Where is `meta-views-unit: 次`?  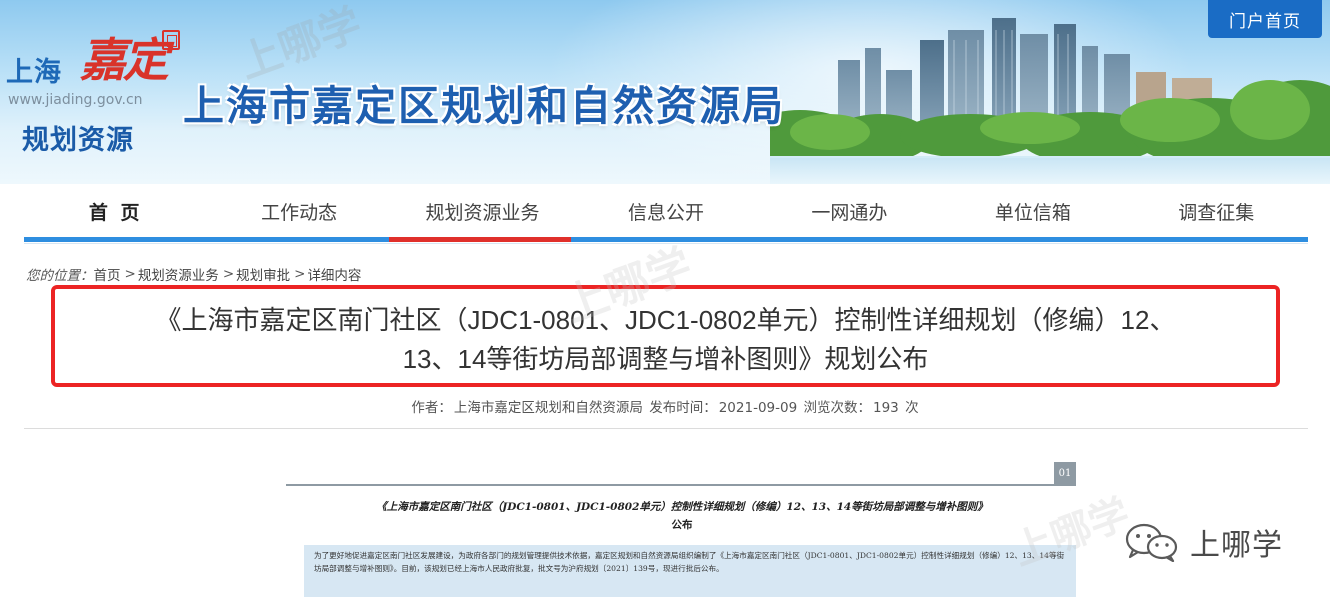
meta-views-unit: 次 is located at coordinates (912, 408).